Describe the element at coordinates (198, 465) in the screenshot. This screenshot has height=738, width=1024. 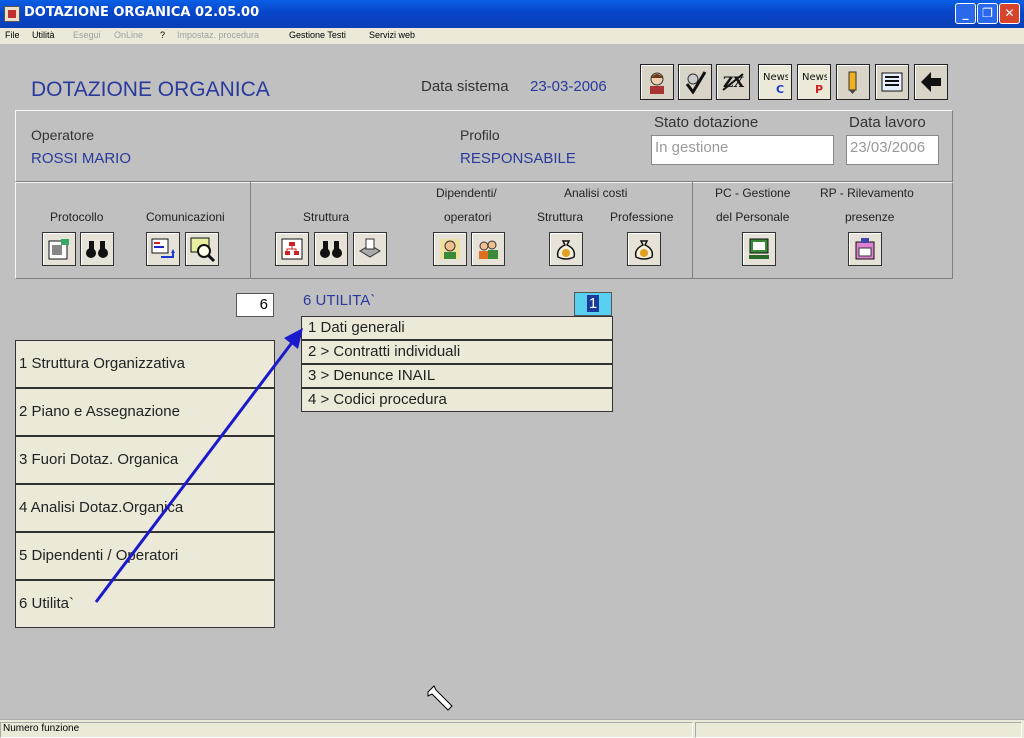
I see `annotation-arrow` at that location.